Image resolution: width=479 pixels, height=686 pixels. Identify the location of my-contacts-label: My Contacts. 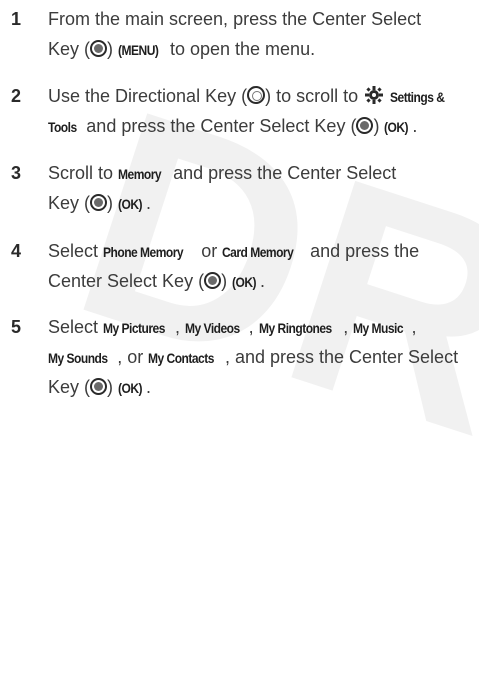
(181, 358).